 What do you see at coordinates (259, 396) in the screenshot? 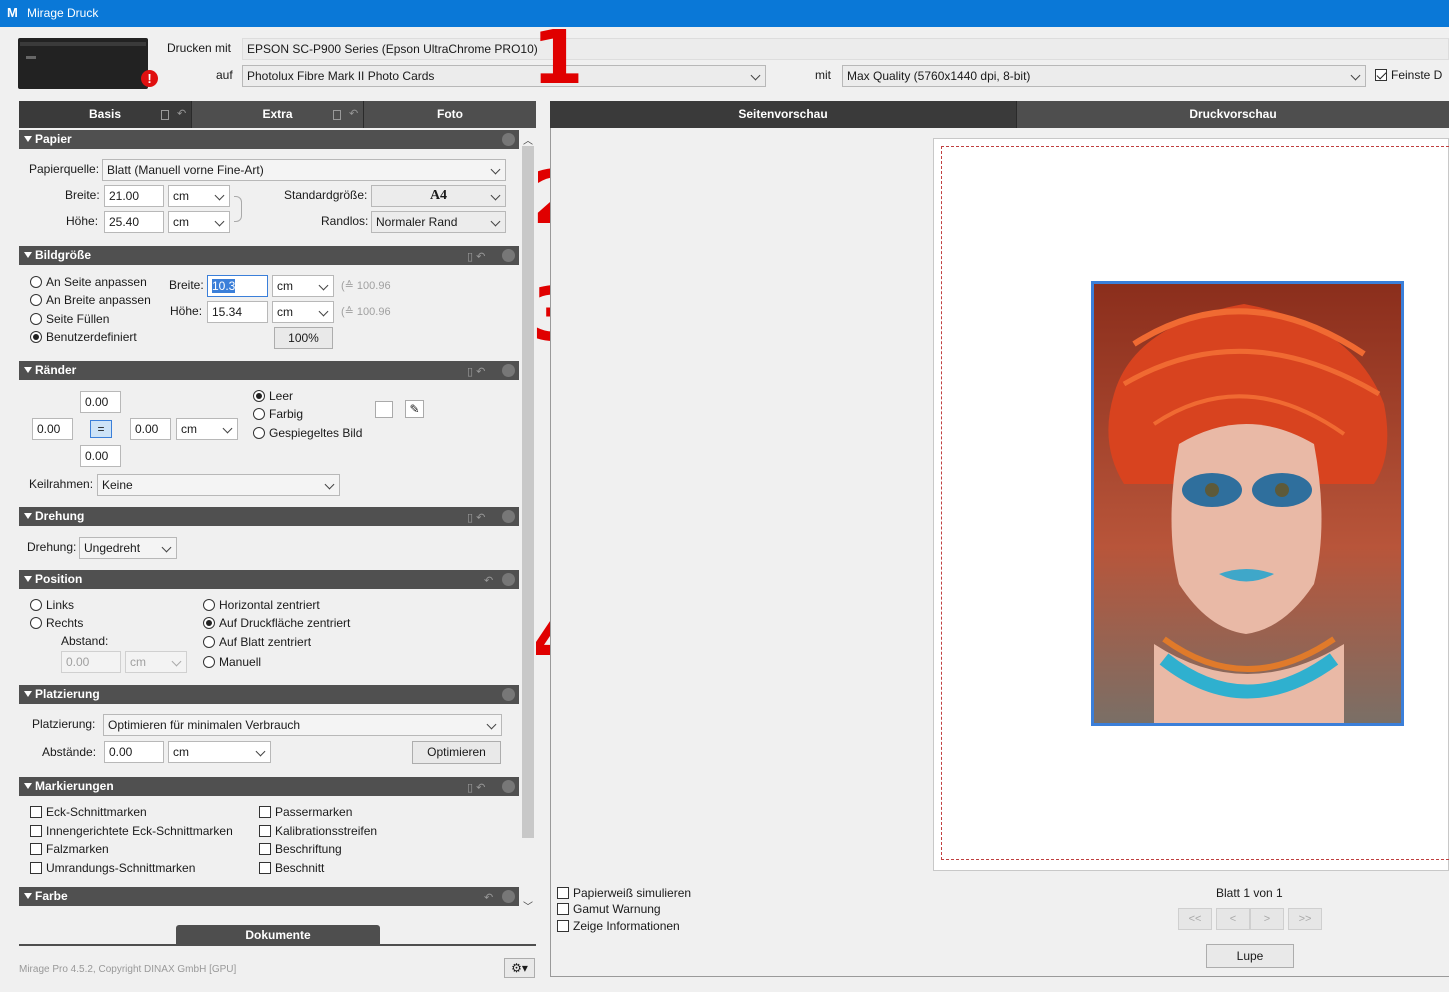
I see `radio-leer` at bounding box center [259, 396].